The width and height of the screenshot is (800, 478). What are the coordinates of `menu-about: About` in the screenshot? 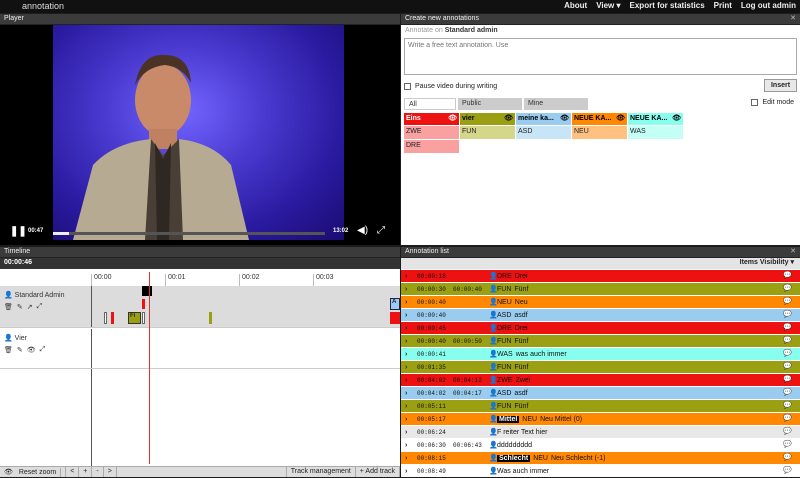 It's located at (575, 5).